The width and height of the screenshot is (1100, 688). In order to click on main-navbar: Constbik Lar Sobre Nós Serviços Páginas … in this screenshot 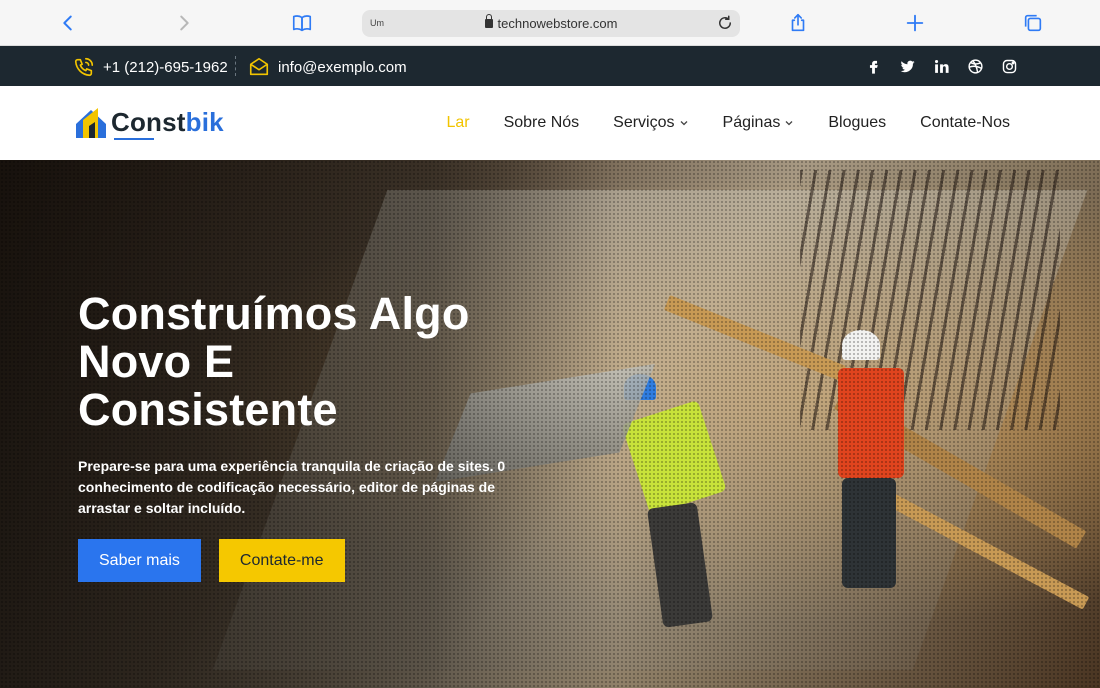, I will do `click(550, 123)`.